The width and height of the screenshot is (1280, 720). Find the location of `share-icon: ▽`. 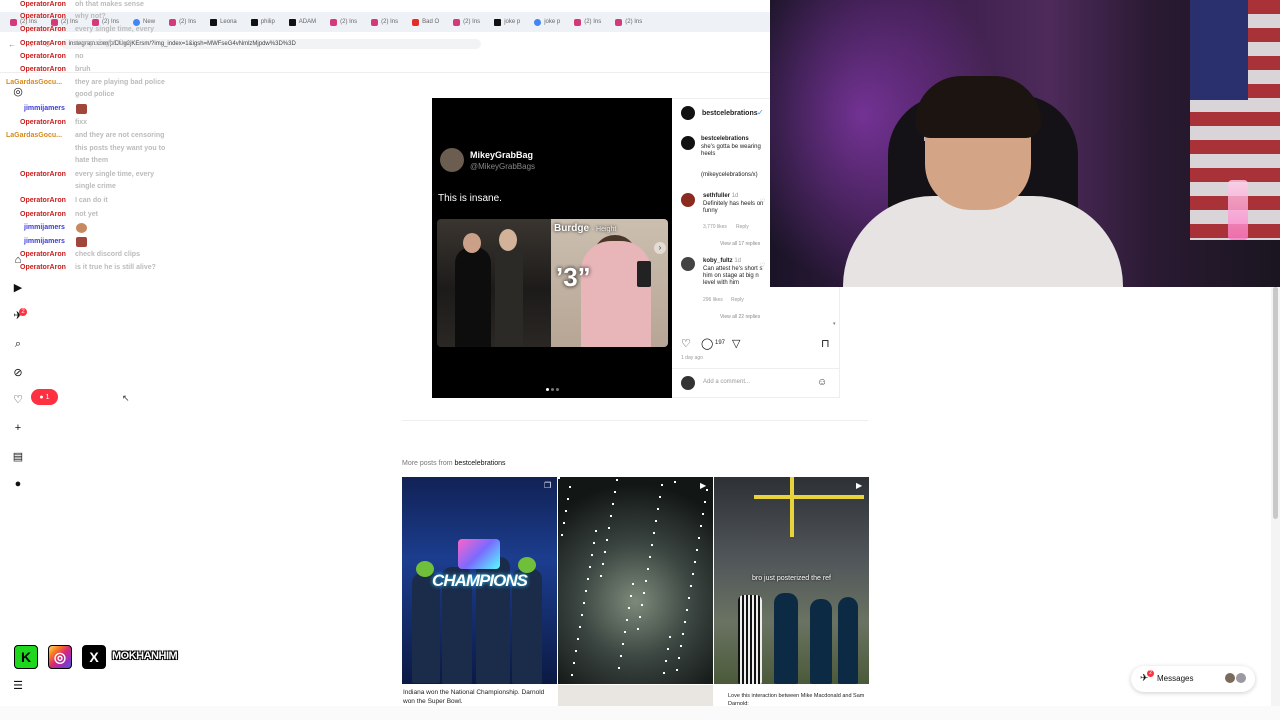

share-icon: ▽ is located at coordinates (736, 343).